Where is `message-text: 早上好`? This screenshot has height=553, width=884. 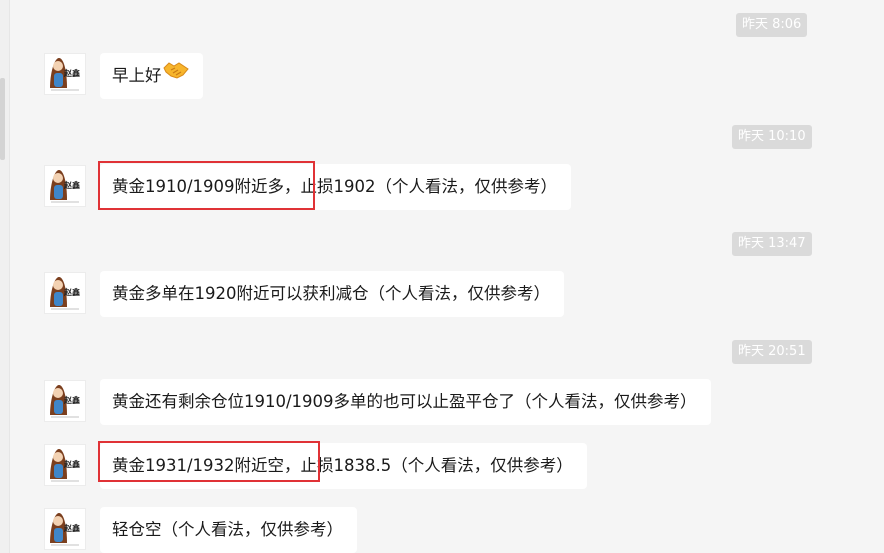
message-text: 早上好 is located at coordinates (137, 75).